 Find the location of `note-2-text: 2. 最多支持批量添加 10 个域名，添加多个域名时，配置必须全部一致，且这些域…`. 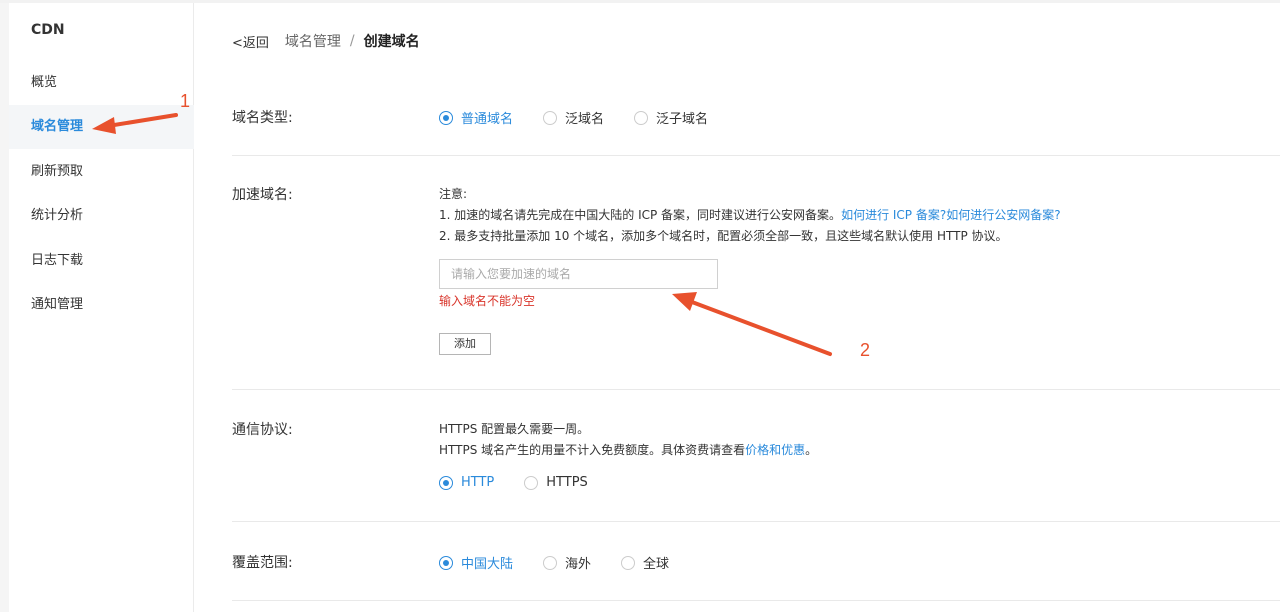

note-2-text: 2. 最多支持批量添加 10 个域名，添加多个域名时，配置必须全部一致，且这些域… is located at coordinates (723, 236).